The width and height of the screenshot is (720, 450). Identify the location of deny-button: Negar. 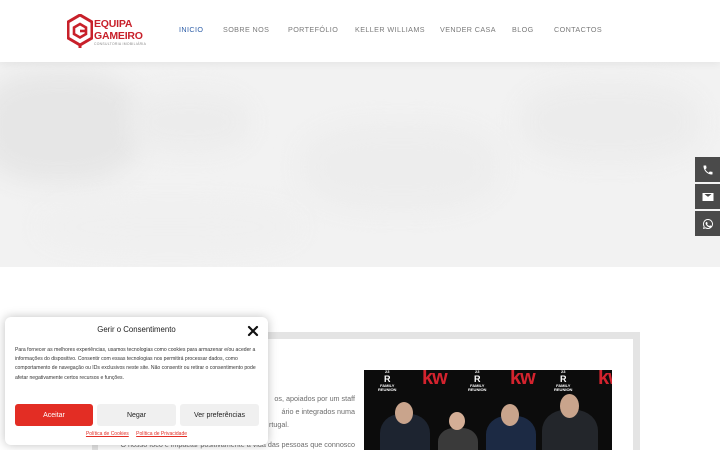
(136, 415).